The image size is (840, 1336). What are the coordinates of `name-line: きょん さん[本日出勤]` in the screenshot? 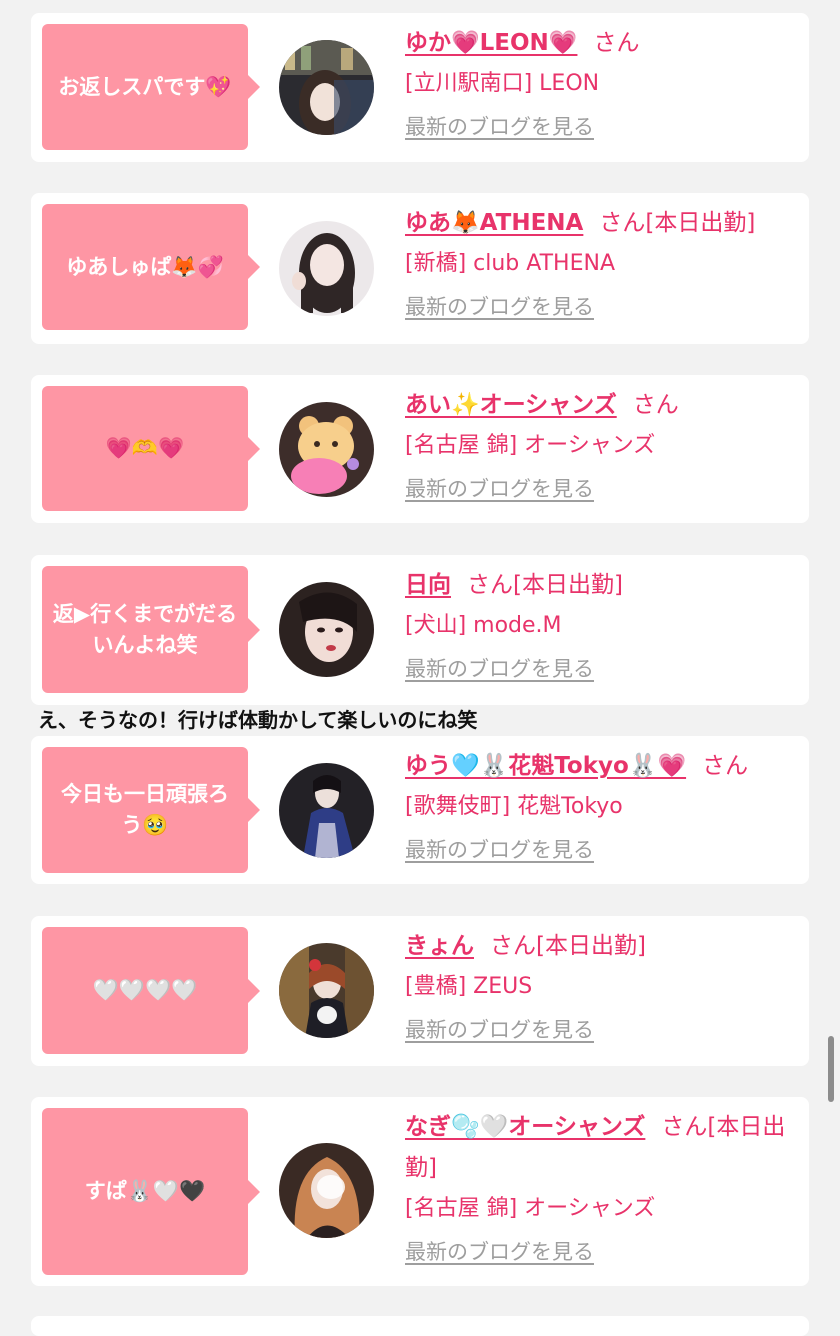 It's located at (600, 946).